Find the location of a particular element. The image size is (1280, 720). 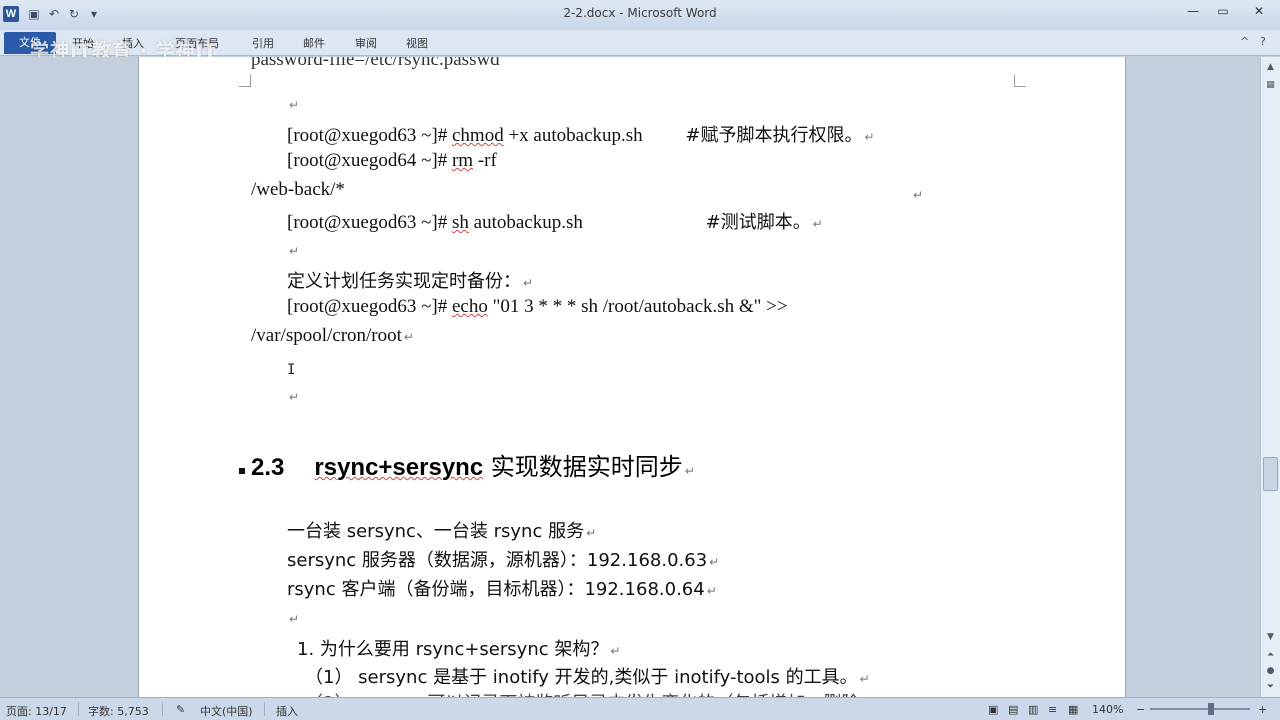

zoom-slider is located at coordinates (1200, 709).